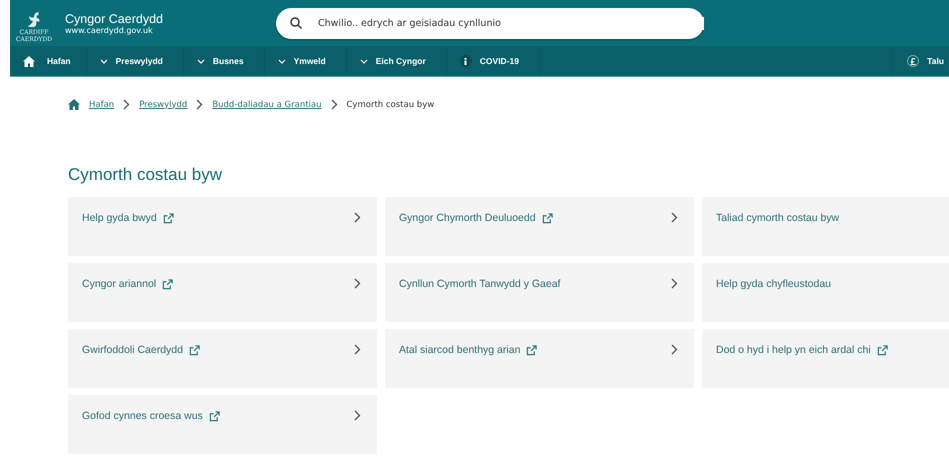 The image size is (949, 457). What do you see at coordinates (539, 358) in the screenshot?
I see `link-card: Atal siarcod benthyg arian` at bounding box center [539, 358].